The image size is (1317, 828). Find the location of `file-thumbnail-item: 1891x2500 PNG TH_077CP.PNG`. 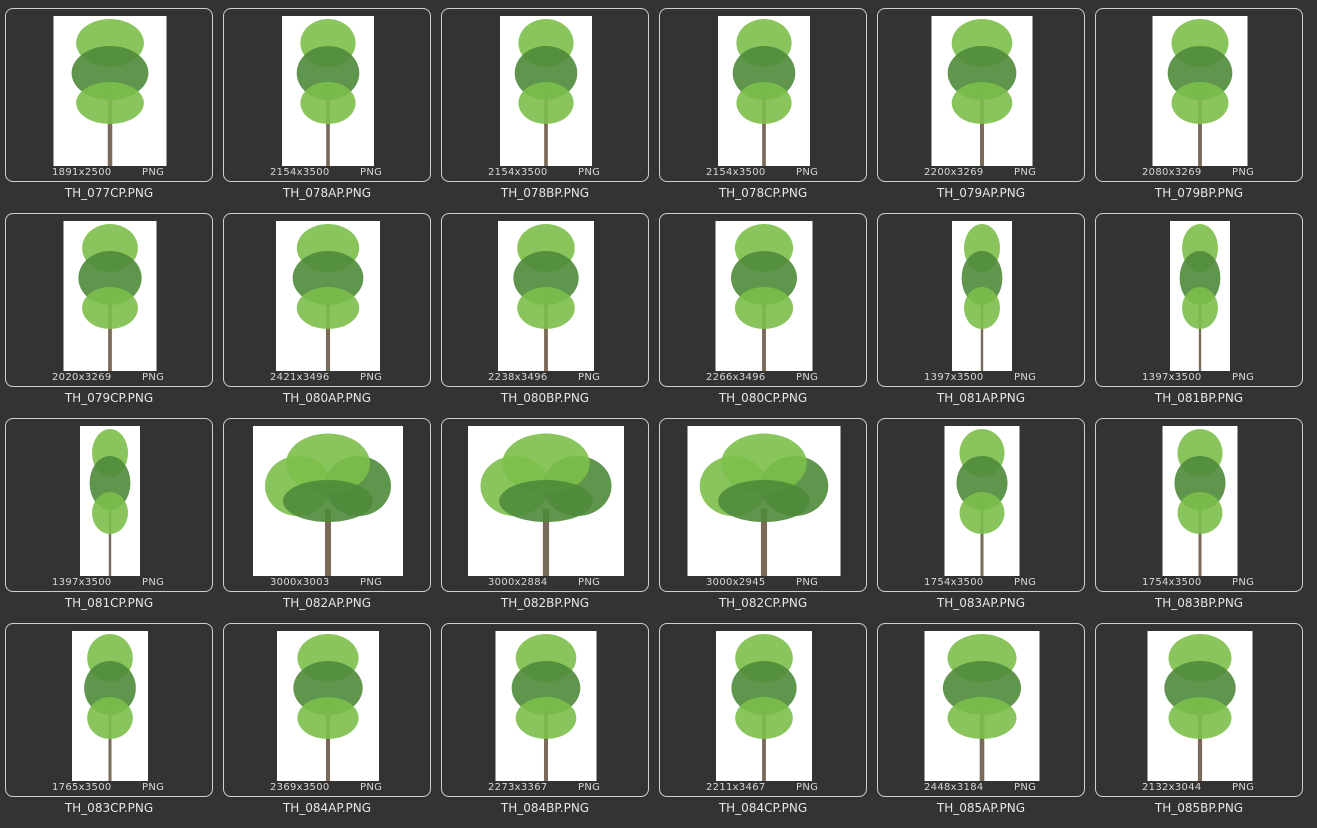

file-thumbnail-item: 1891x2500 PNG TH_077CP.PNG is located at coordinates (106, 102).